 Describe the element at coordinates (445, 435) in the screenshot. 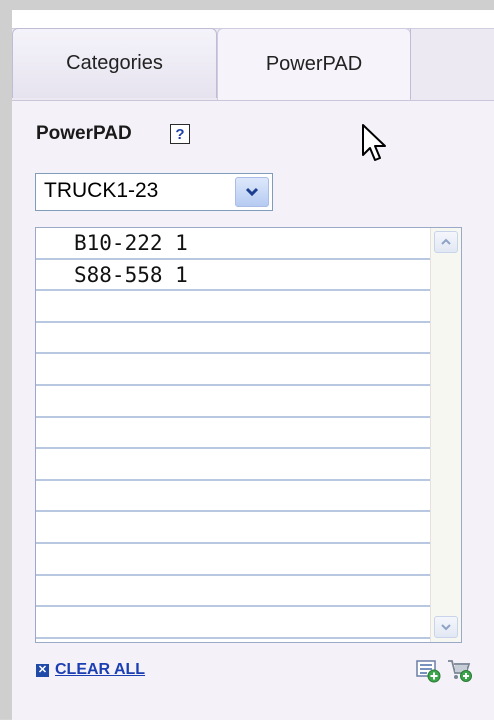

I see `list-scrollbar` at that location.